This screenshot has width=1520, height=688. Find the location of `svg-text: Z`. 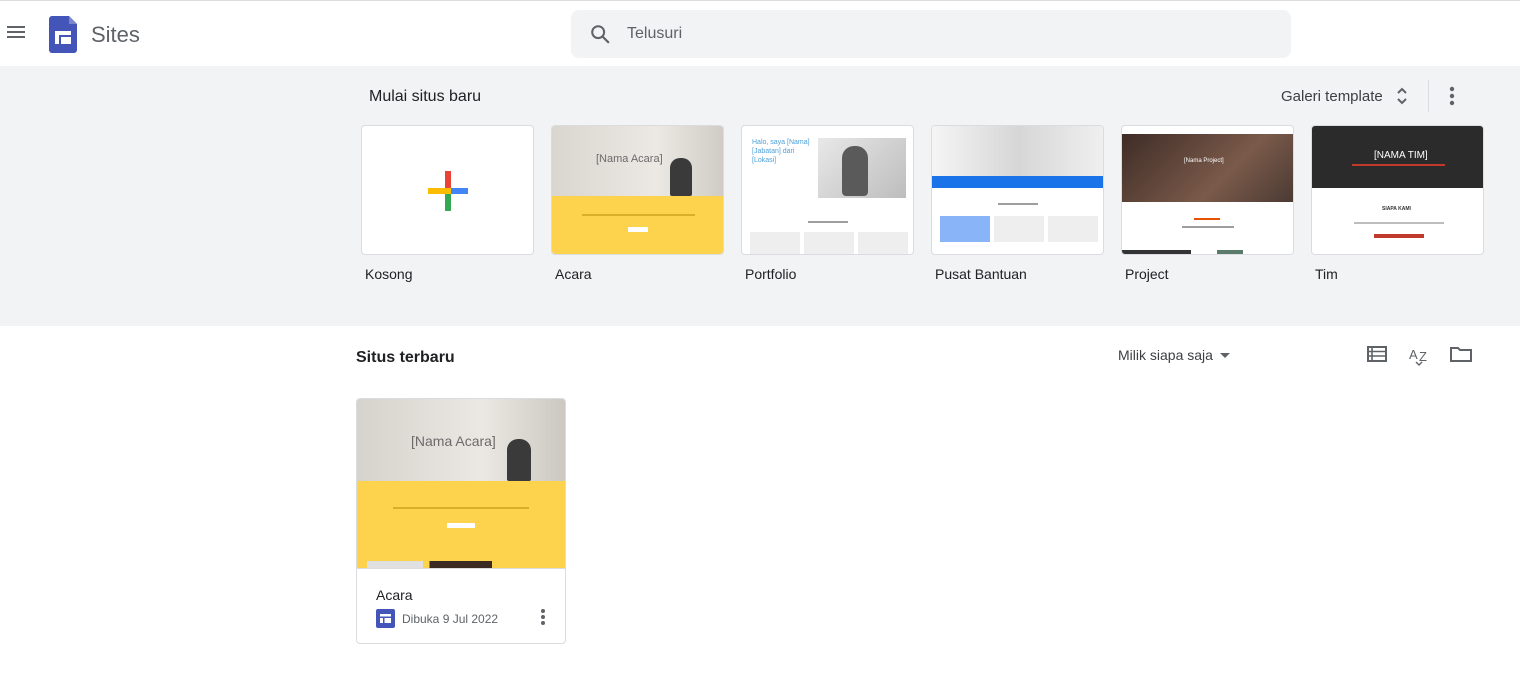

svg-text: Z is located at coordinates (1423, 356).